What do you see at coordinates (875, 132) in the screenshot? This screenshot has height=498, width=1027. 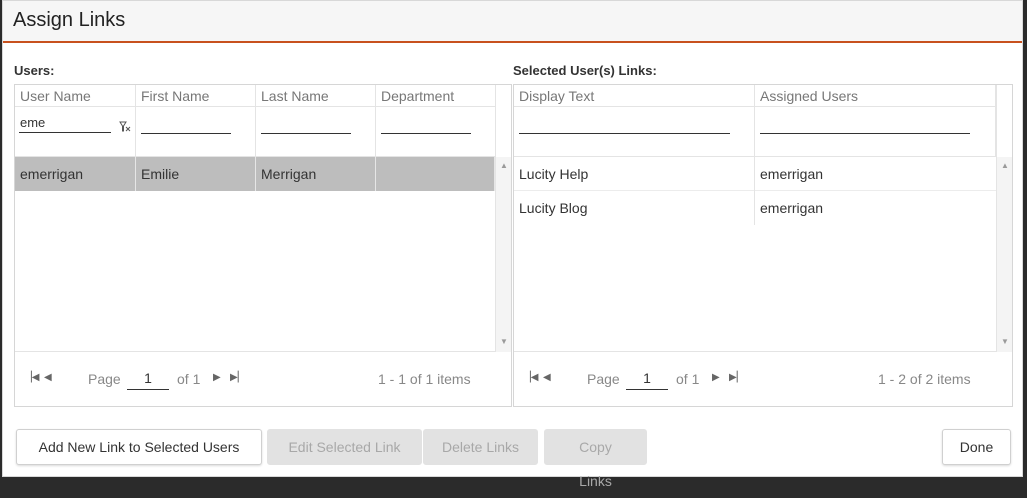 I see `filter-cell-assigned-users` at bounding box center [875, 132].